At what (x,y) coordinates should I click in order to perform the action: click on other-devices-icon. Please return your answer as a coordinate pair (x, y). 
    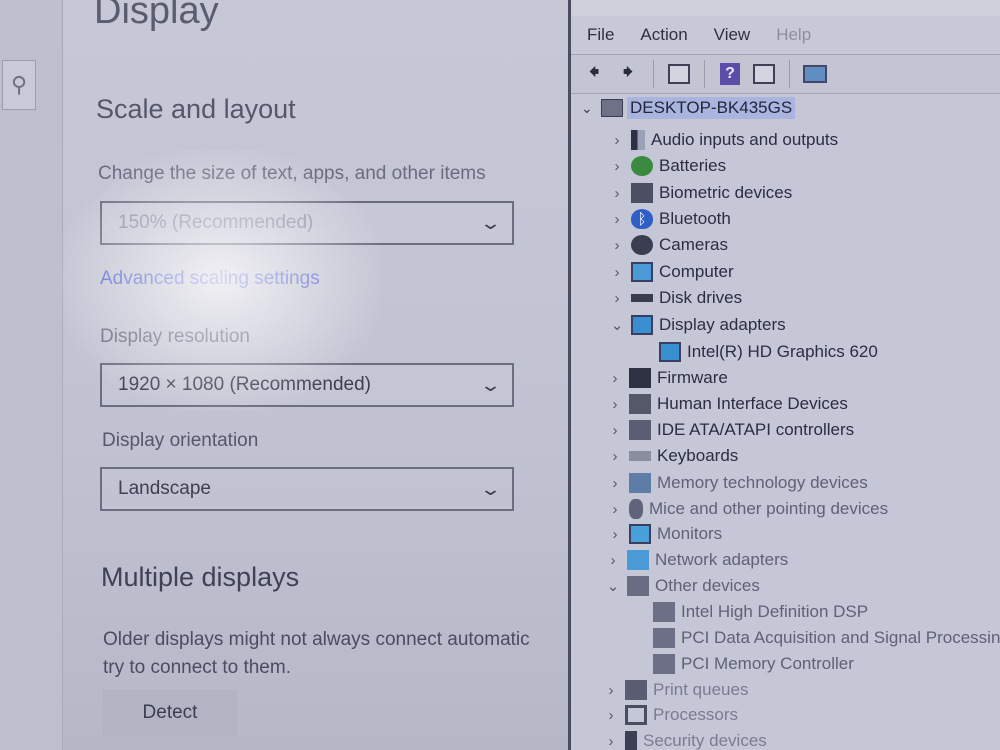
    Looking at the image, I should click on (638, 586).